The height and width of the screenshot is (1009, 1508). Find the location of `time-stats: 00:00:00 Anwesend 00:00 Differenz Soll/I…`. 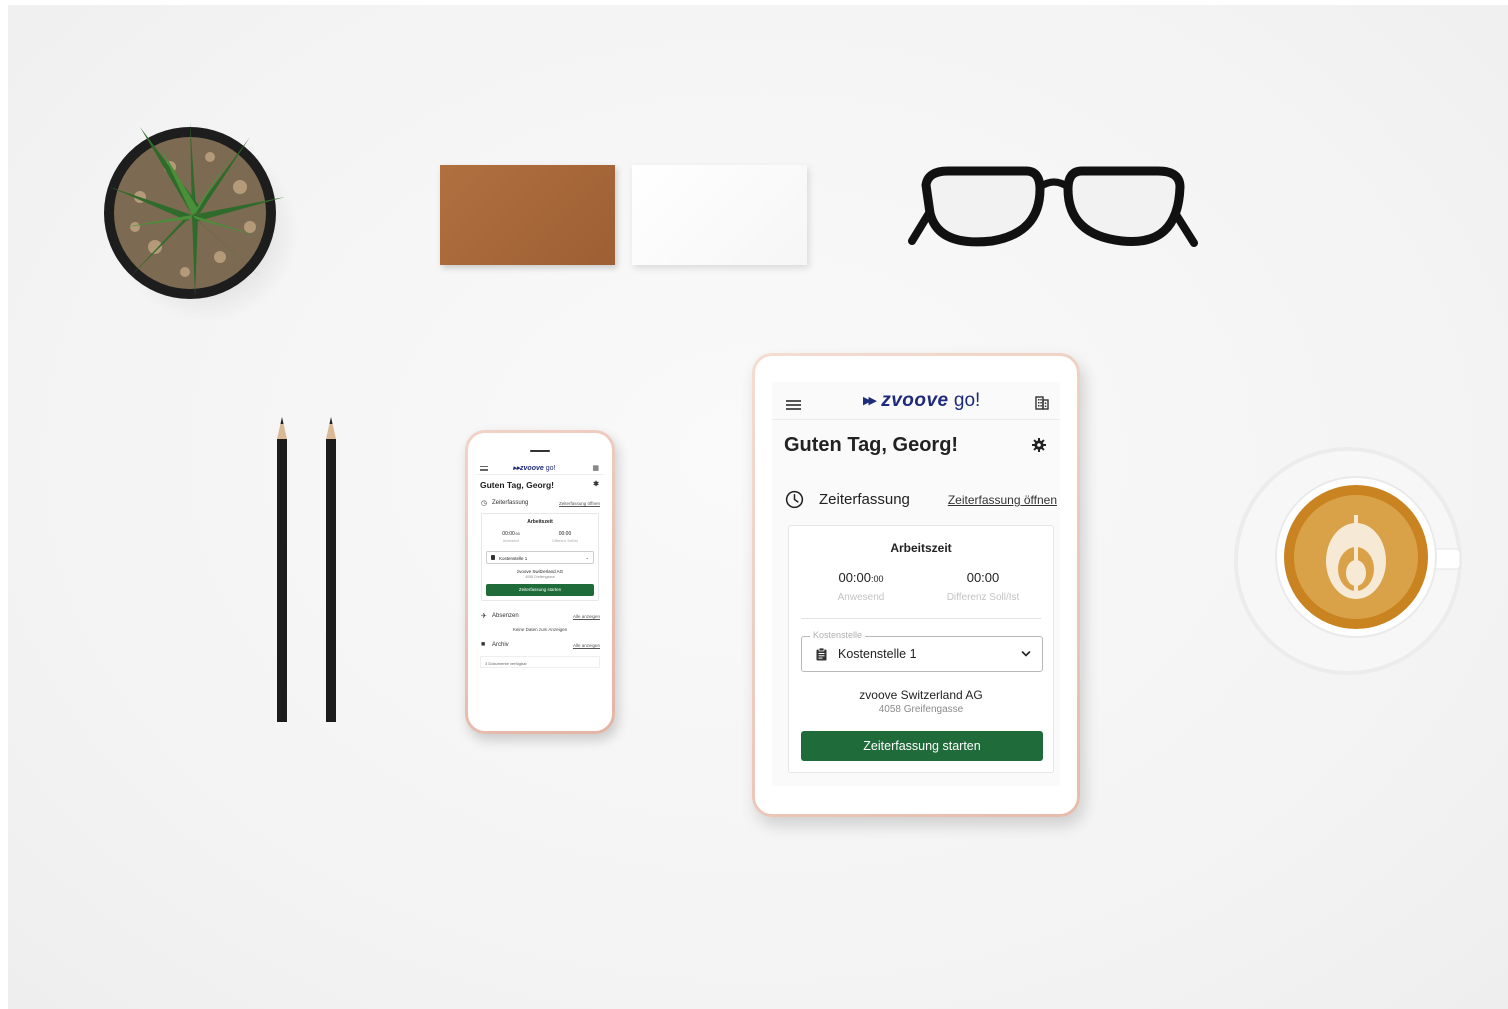

time-stats: 00:00:00 Anwesend 00:00 Differenz Soll/I… is located at coordinates (540, 537).